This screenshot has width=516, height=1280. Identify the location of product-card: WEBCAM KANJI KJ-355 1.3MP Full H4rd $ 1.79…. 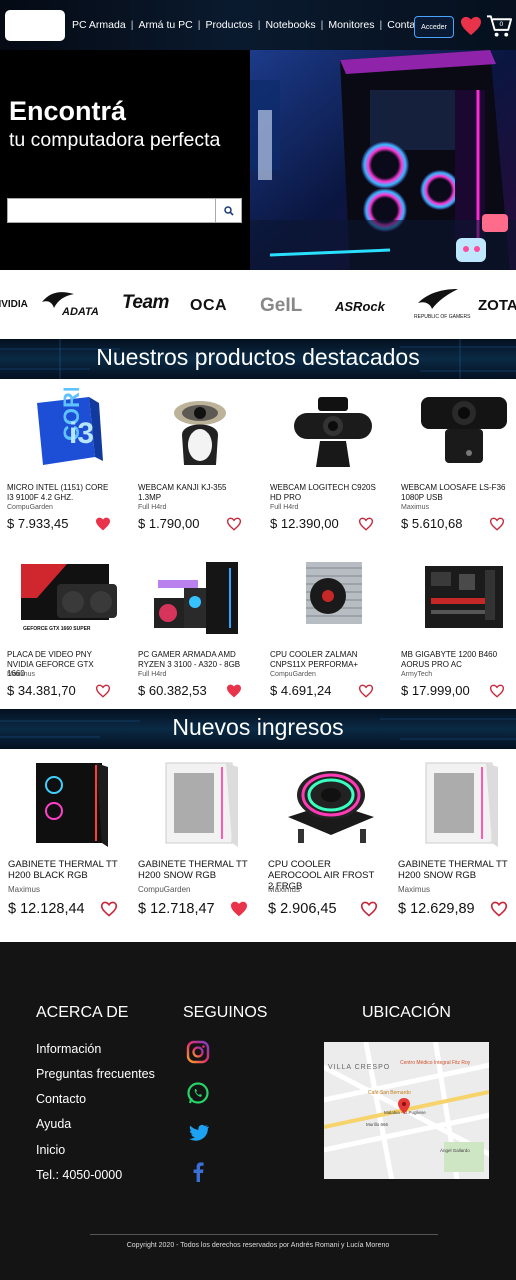
(201, 463).